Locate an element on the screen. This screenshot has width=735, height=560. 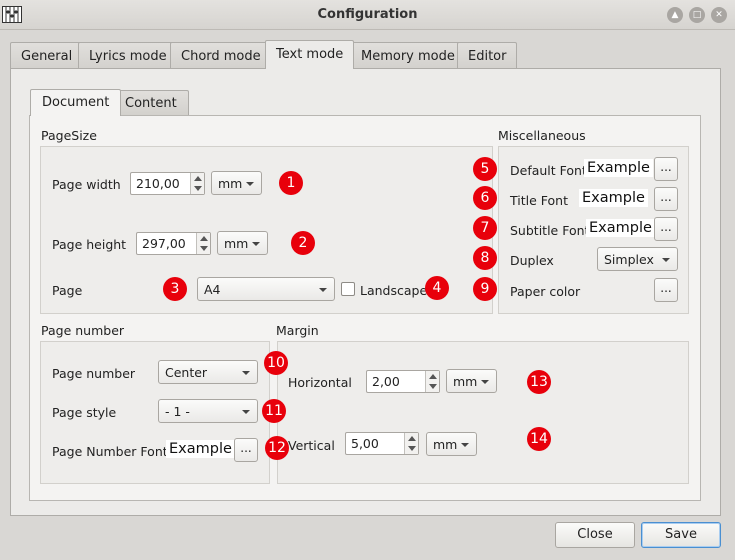
page-height-value: 297,00 is located at coordinates (164, 243).